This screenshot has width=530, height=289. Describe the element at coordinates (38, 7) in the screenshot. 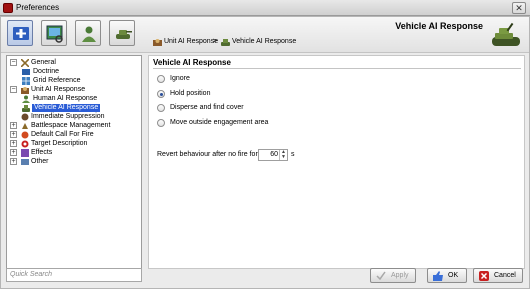

I see `window-title: Preferences` at that location.